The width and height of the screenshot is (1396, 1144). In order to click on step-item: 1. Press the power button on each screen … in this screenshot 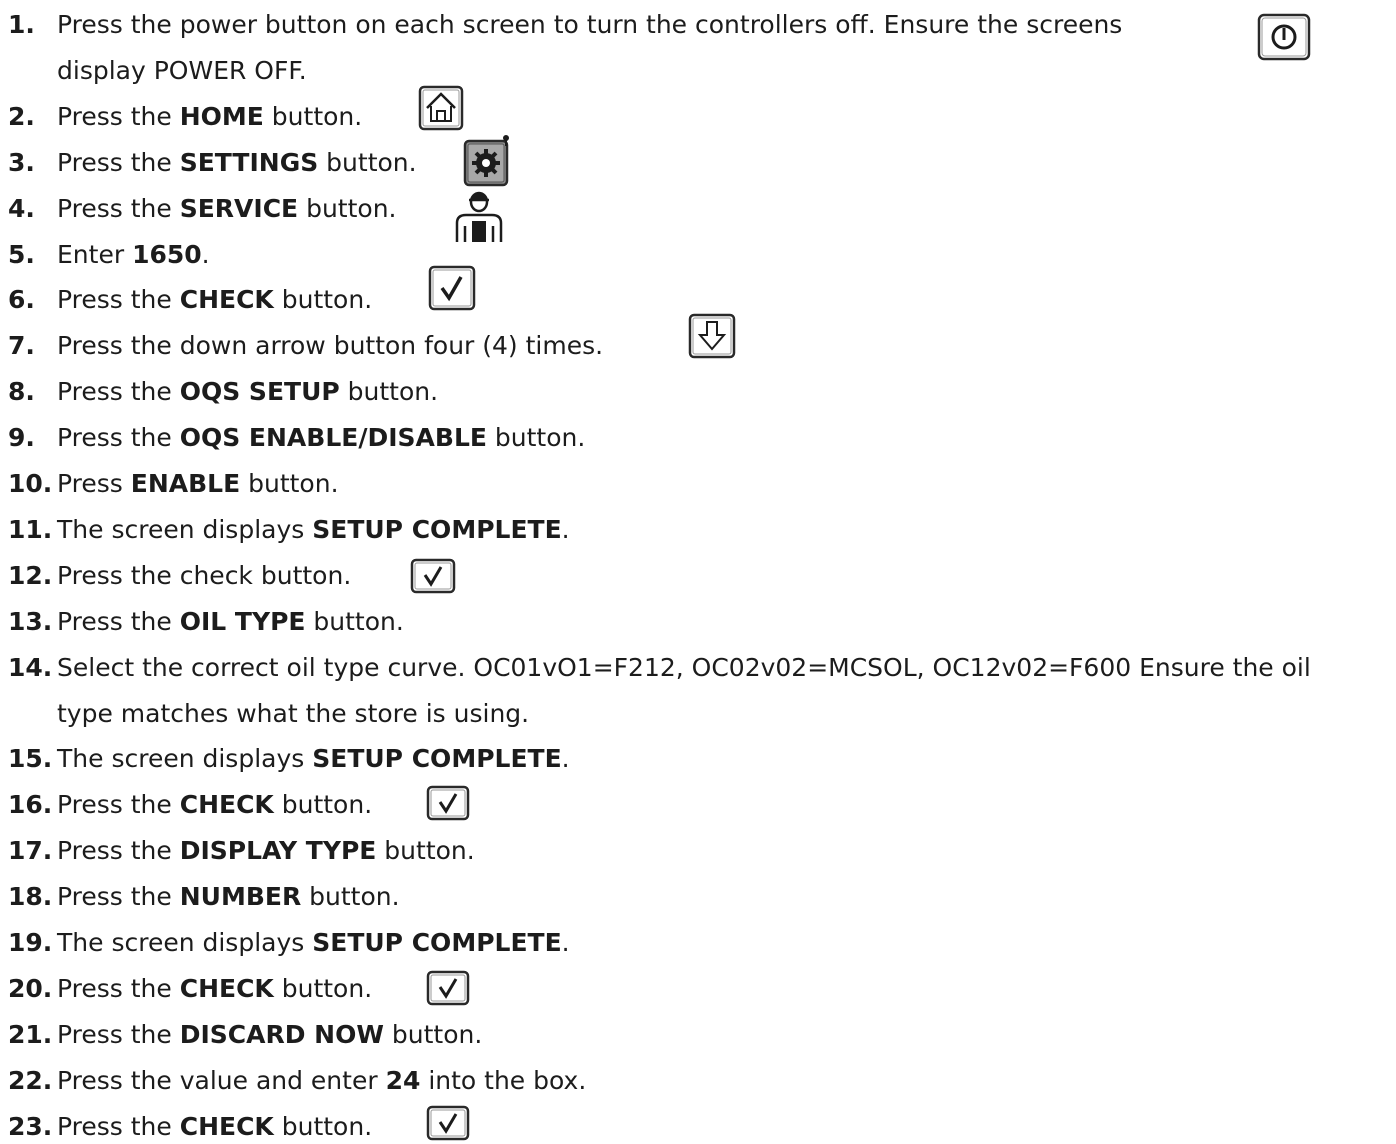, I will do `click(565, 25)`.